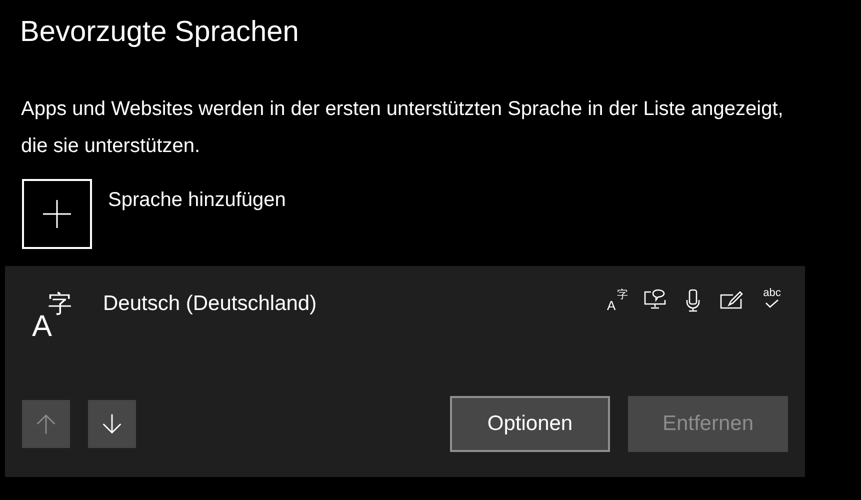  I want to click on add-language-button, so click(57, 214).